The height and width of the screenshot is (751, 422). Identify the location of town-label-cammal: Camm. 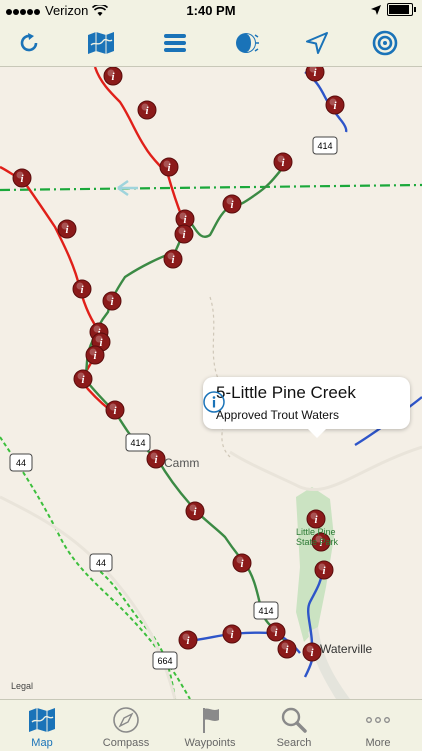
(182, 463).